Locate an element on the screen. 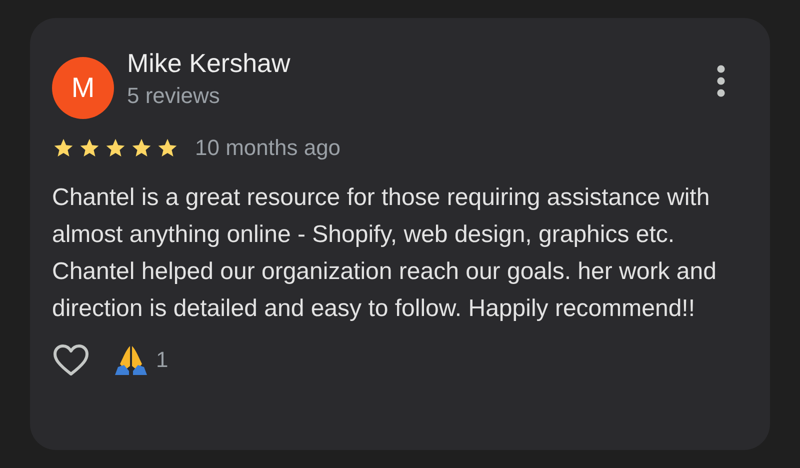 Image resolution: width=800 pixels, height=468 pixels. author-name: Mike Kershaw is located at coordinates (208, 63).